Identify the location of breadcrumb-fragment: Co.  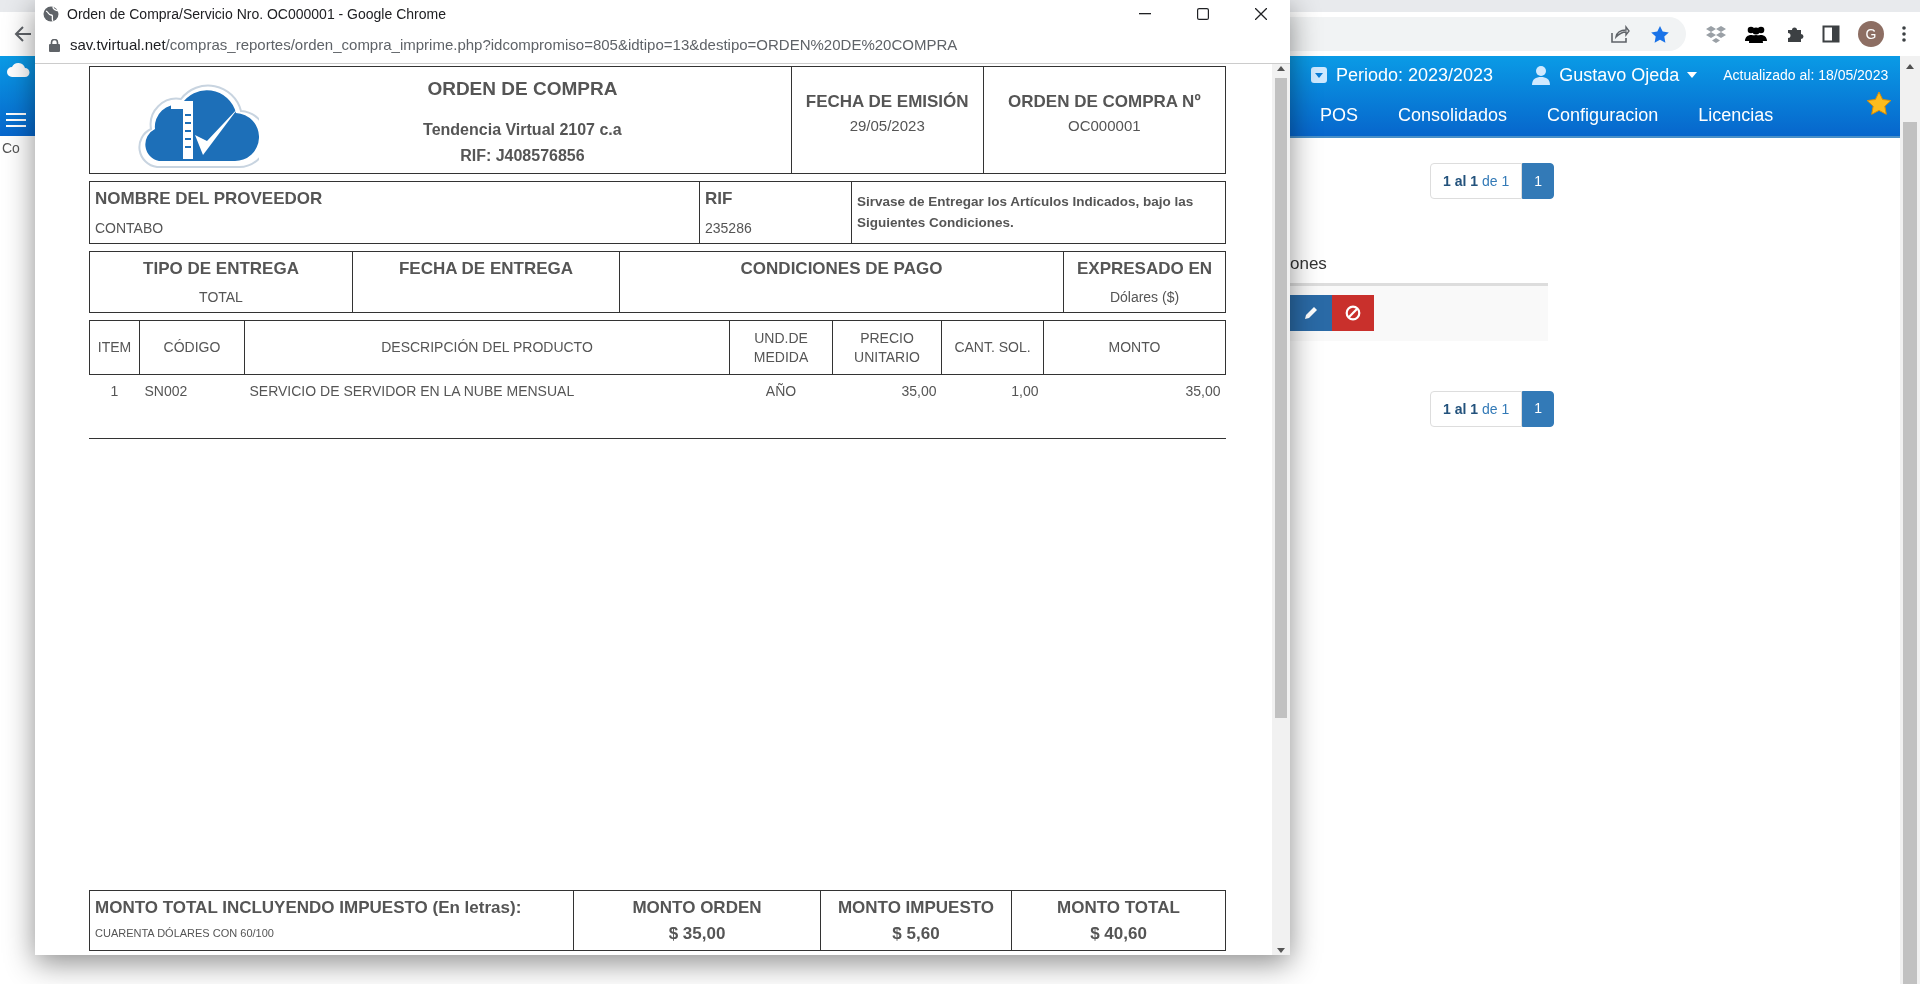
(10, 148).